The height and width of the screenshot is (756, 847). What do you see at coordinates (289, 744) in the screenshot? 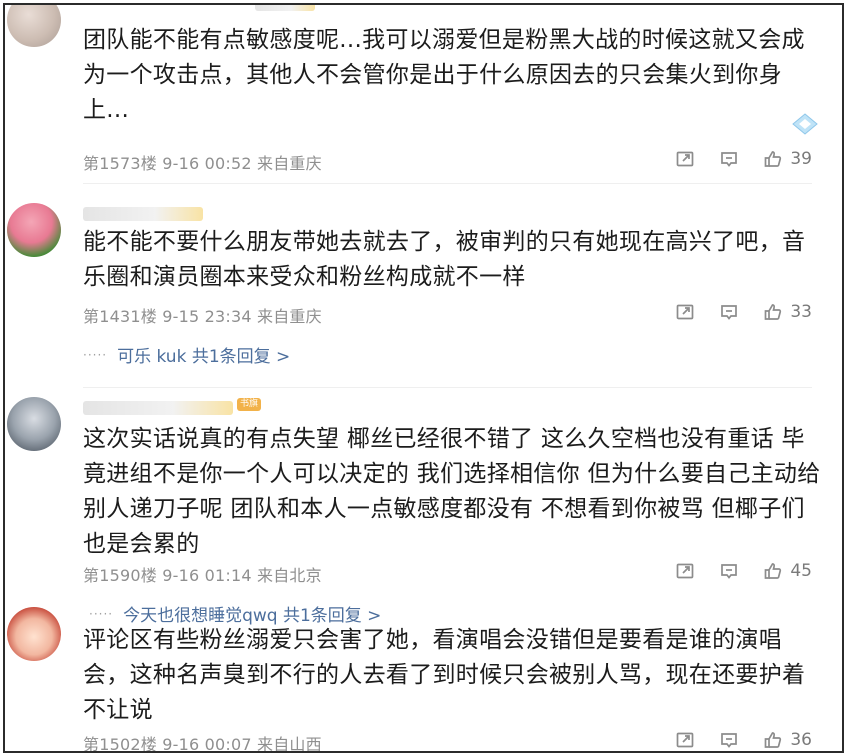
I see `comment-location: 来自山西` at bounding box center [289, 744].